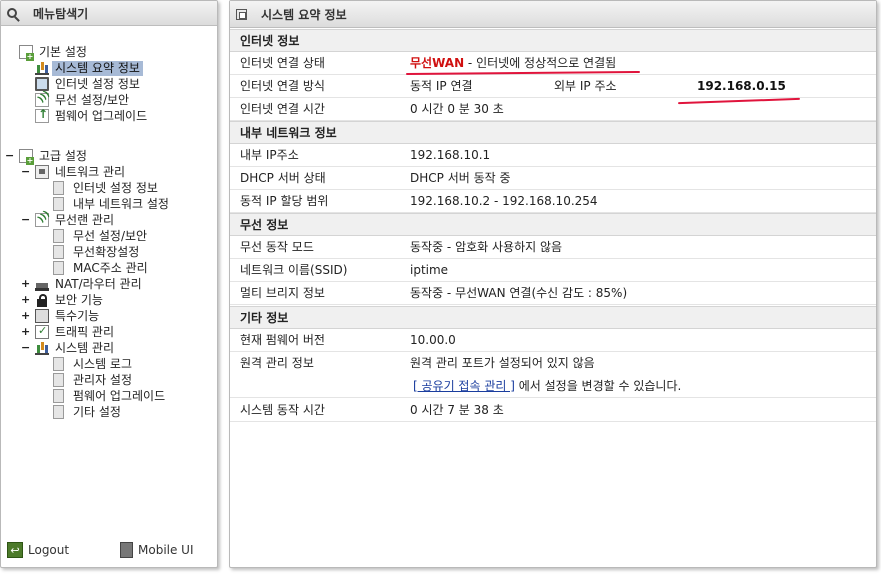  Describe the element at coordinates (598, 386) in the screenshot. I see `remote-note-suffix: 에서 설정을 변경할 수 있습니다.` at that location.